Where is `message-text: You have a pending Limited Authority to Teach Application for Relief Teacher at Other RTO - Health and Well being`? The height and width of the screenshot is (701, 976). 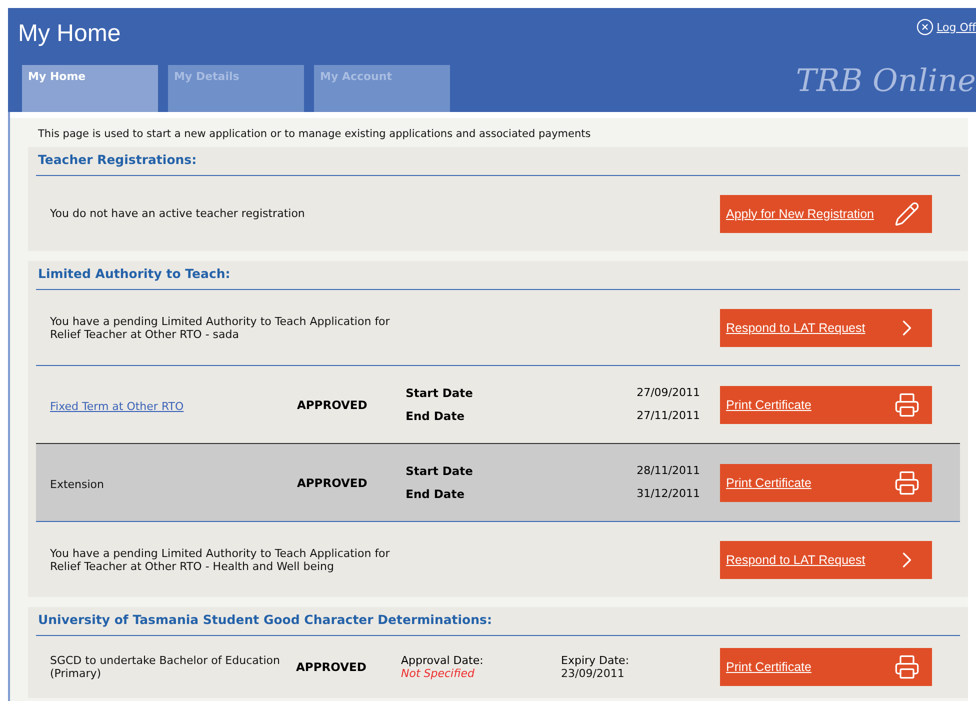 message-text: You have a pending Limited Authority to Teach Application for Relief Teacher at Other RTO - Health and Well being is located at coordinates (220, 559).